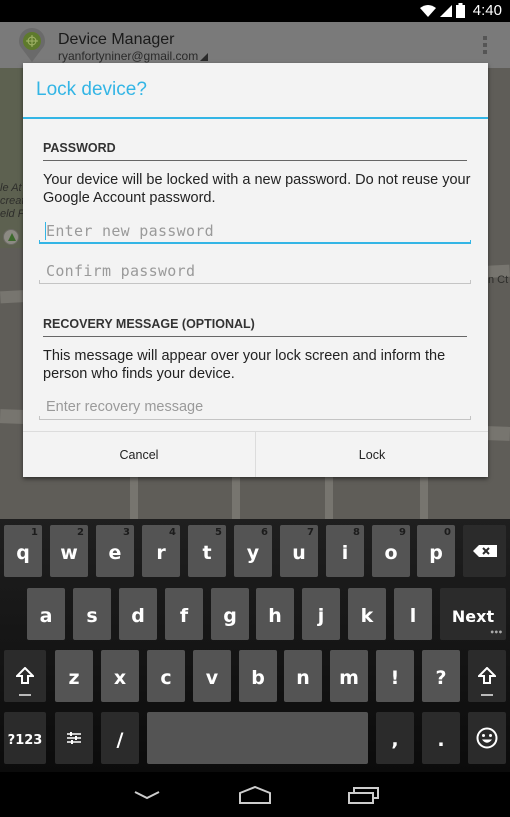  I want to click on recents-button, so click(364, 795).